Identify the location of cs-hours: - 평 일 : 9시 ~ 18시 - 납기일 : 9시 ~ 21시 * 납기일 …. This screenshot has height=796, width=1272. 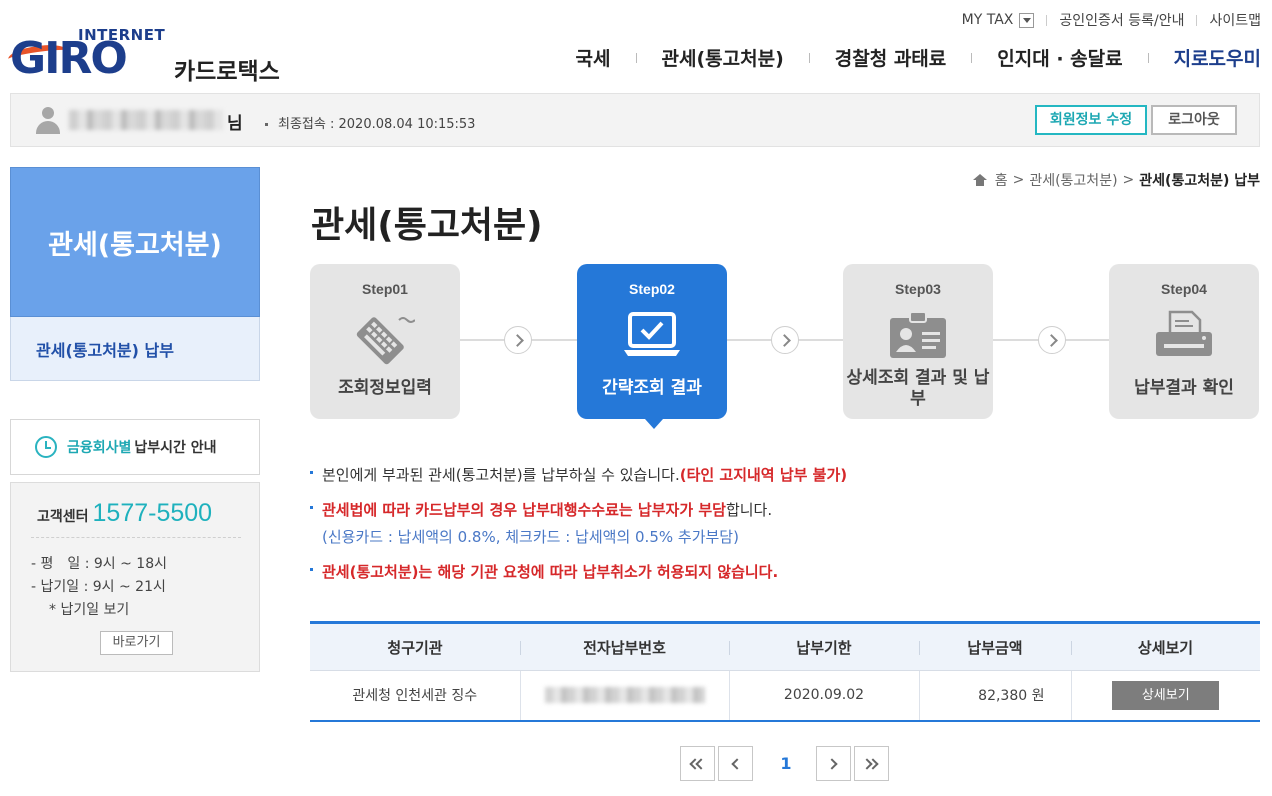
(99, 587).